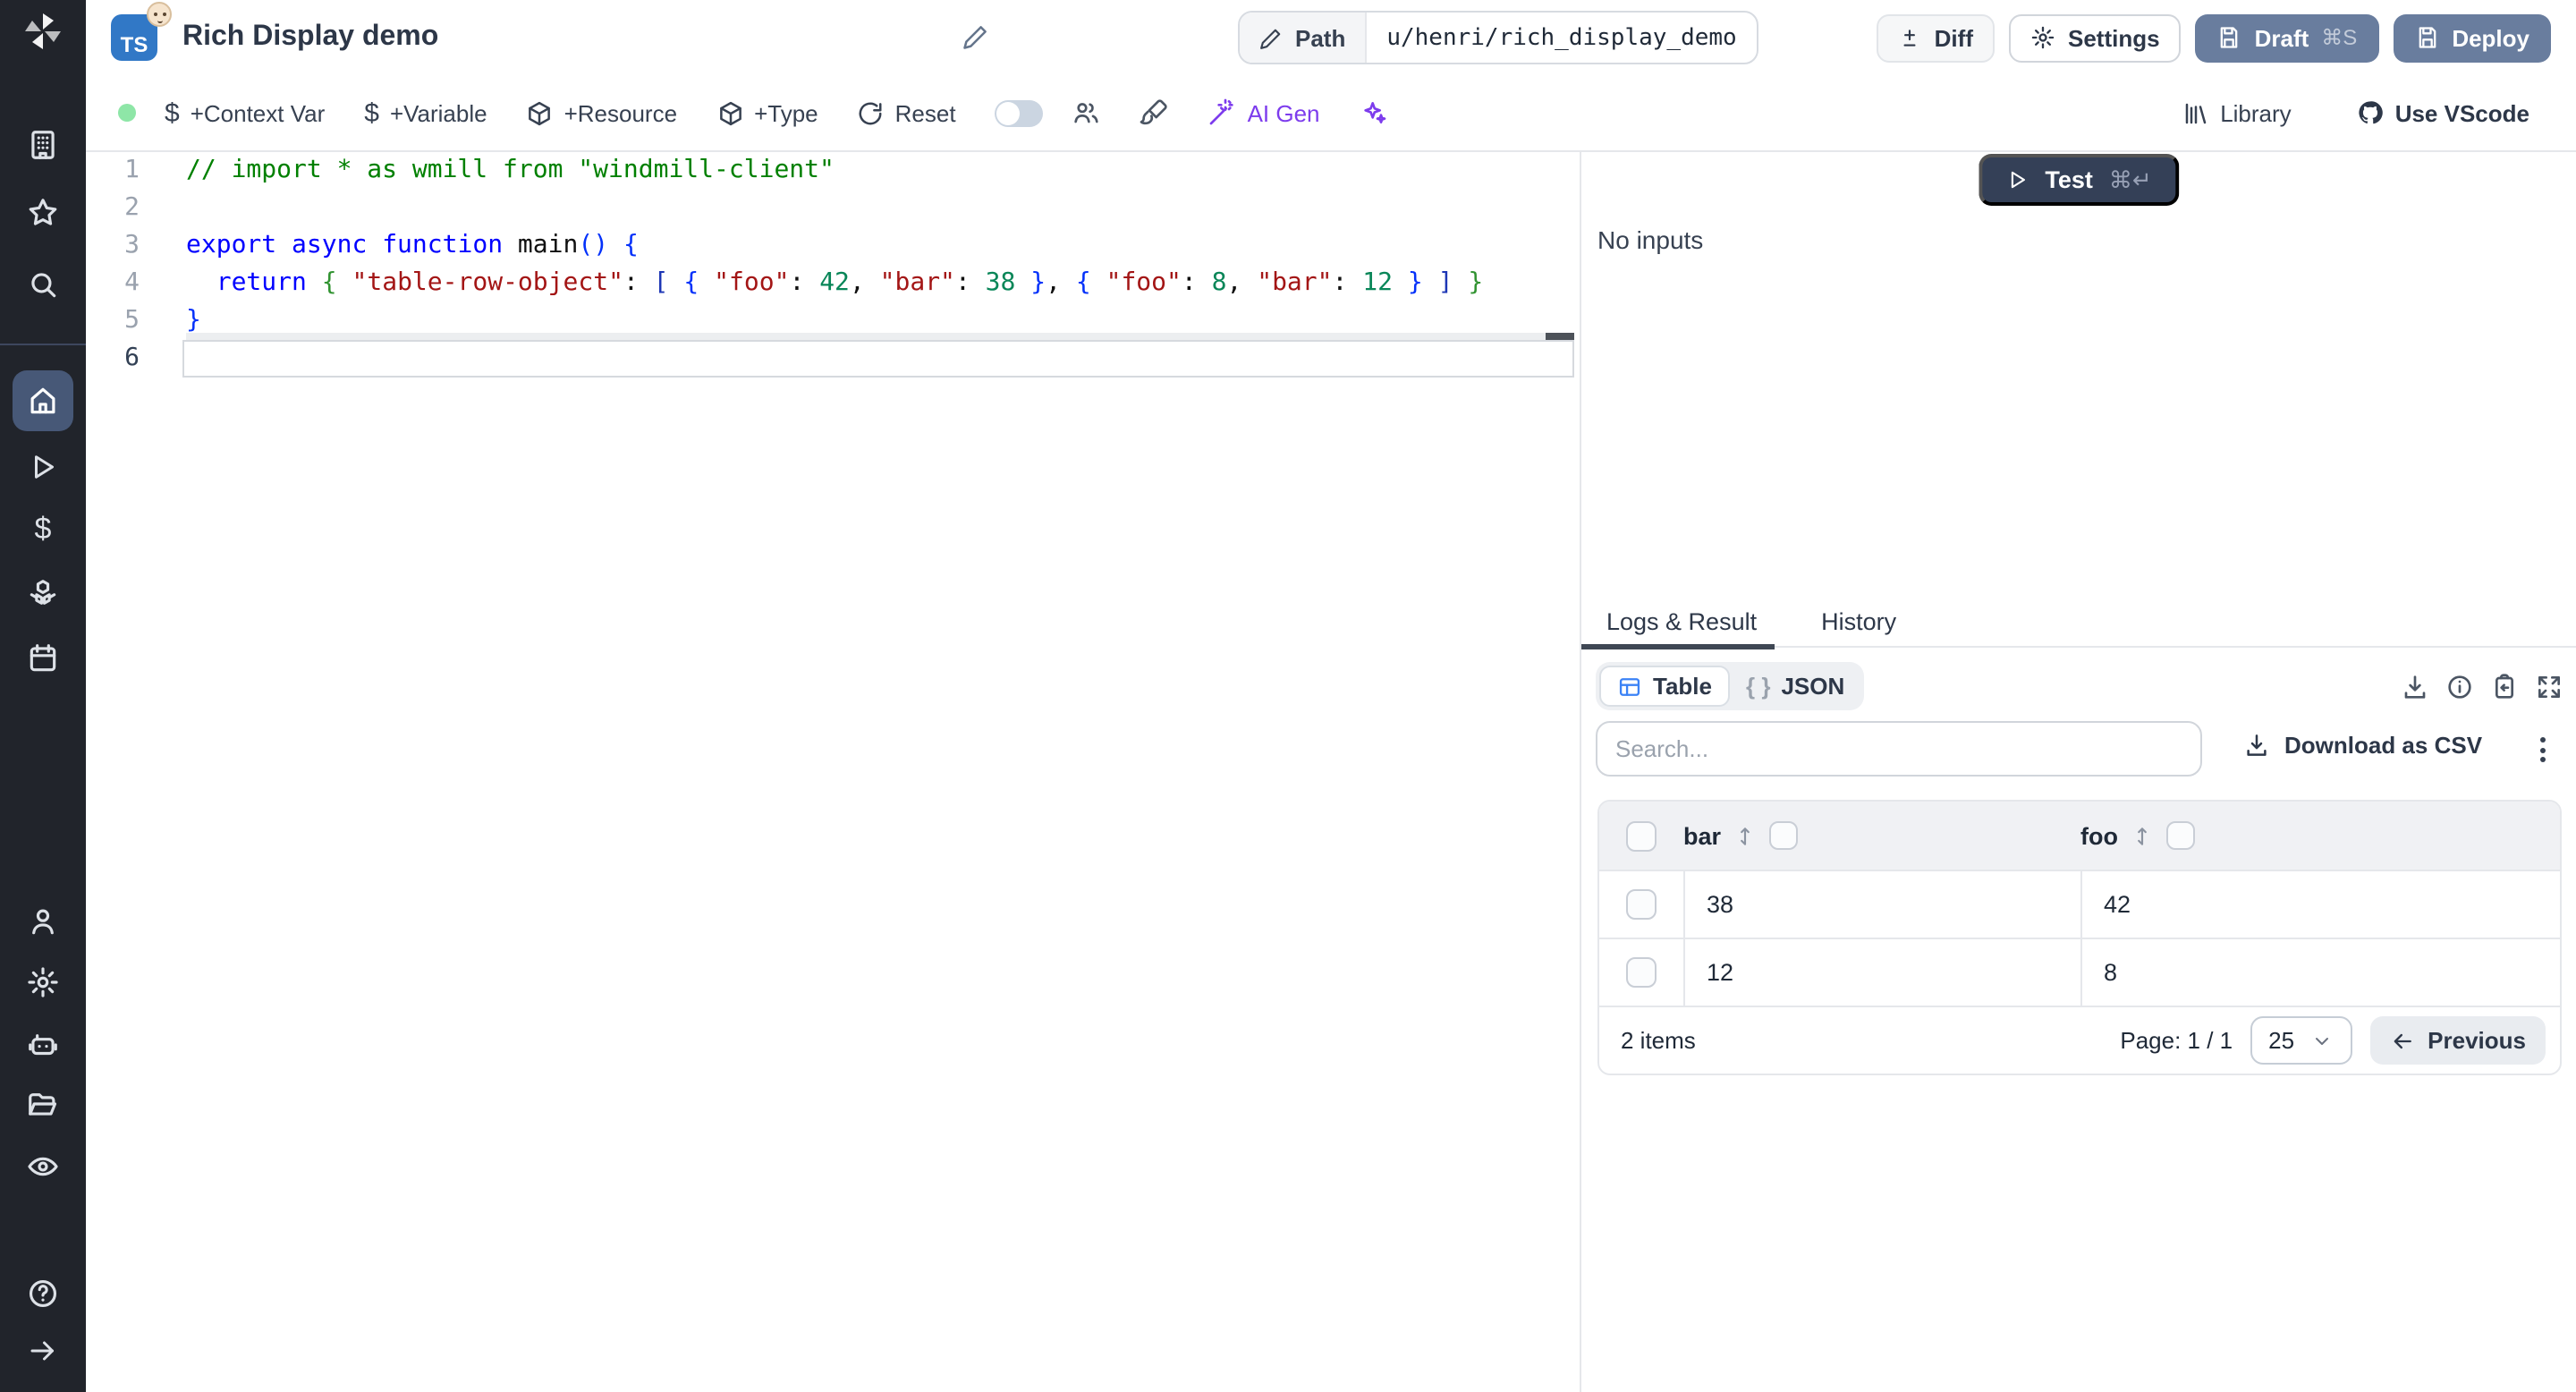  Describe the element at coordinates (43, 284) in the screenshot. I see `search-icon` at that location.